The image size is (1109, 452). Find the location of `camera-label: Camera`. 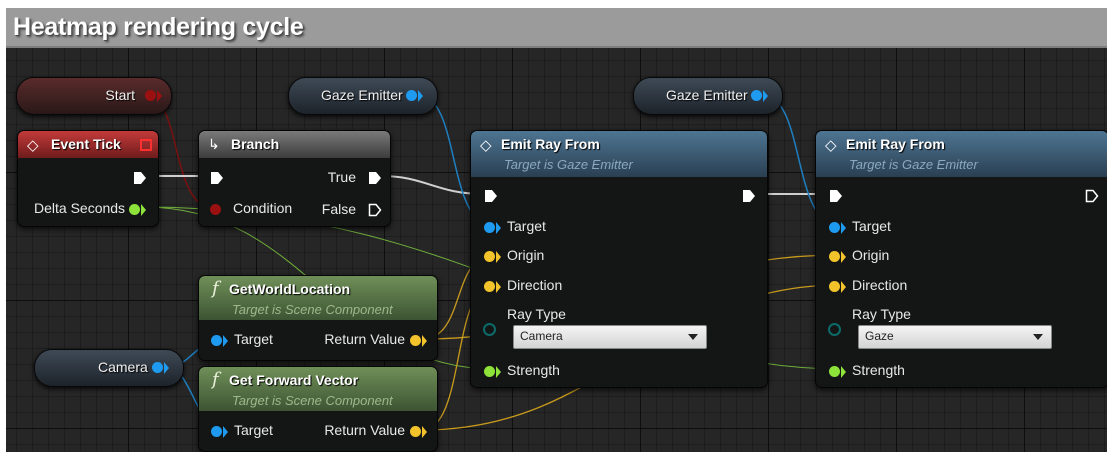

camera-label: Camera is located at coordinates (123, 367).